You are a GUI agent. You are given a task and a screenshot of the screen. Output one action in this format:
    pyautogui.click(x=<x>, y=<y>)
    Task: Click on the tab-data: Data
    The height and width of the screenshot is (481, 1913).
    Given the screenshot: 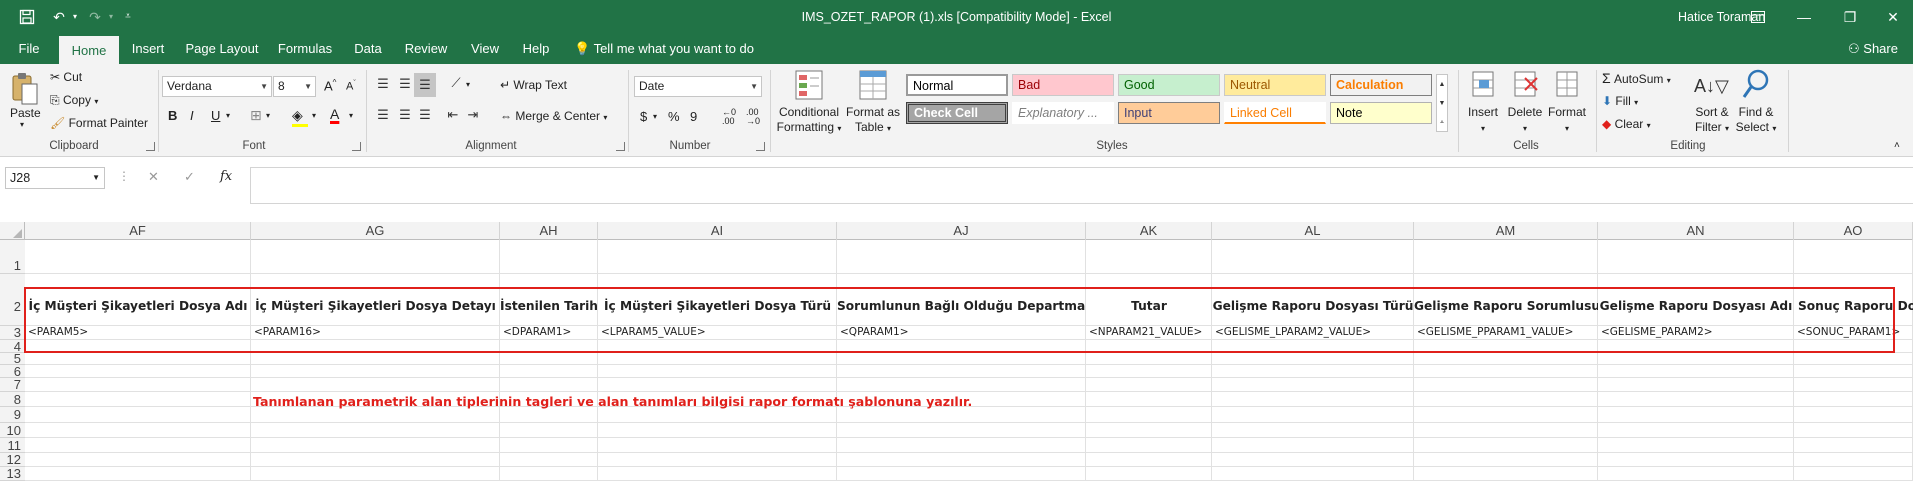 What is the action you would take?
    pyautogui.click(x=368, y=49)
    